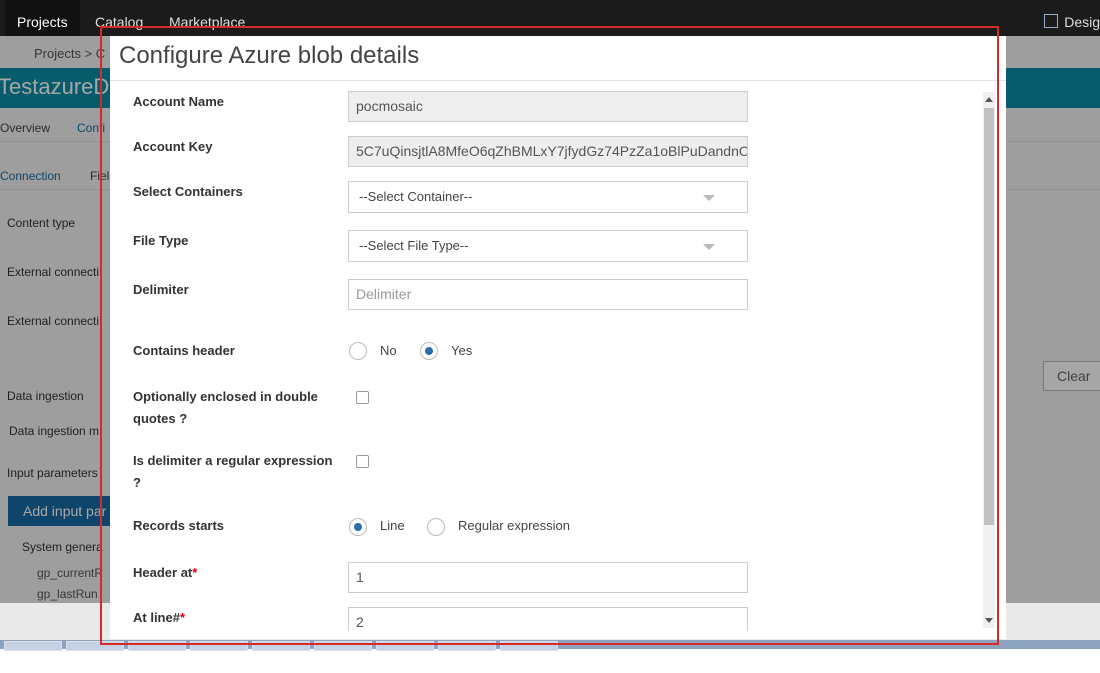 The height and width of the screenshot is (673, 1100). I want to click on edit-icon, so click(1051, 21).